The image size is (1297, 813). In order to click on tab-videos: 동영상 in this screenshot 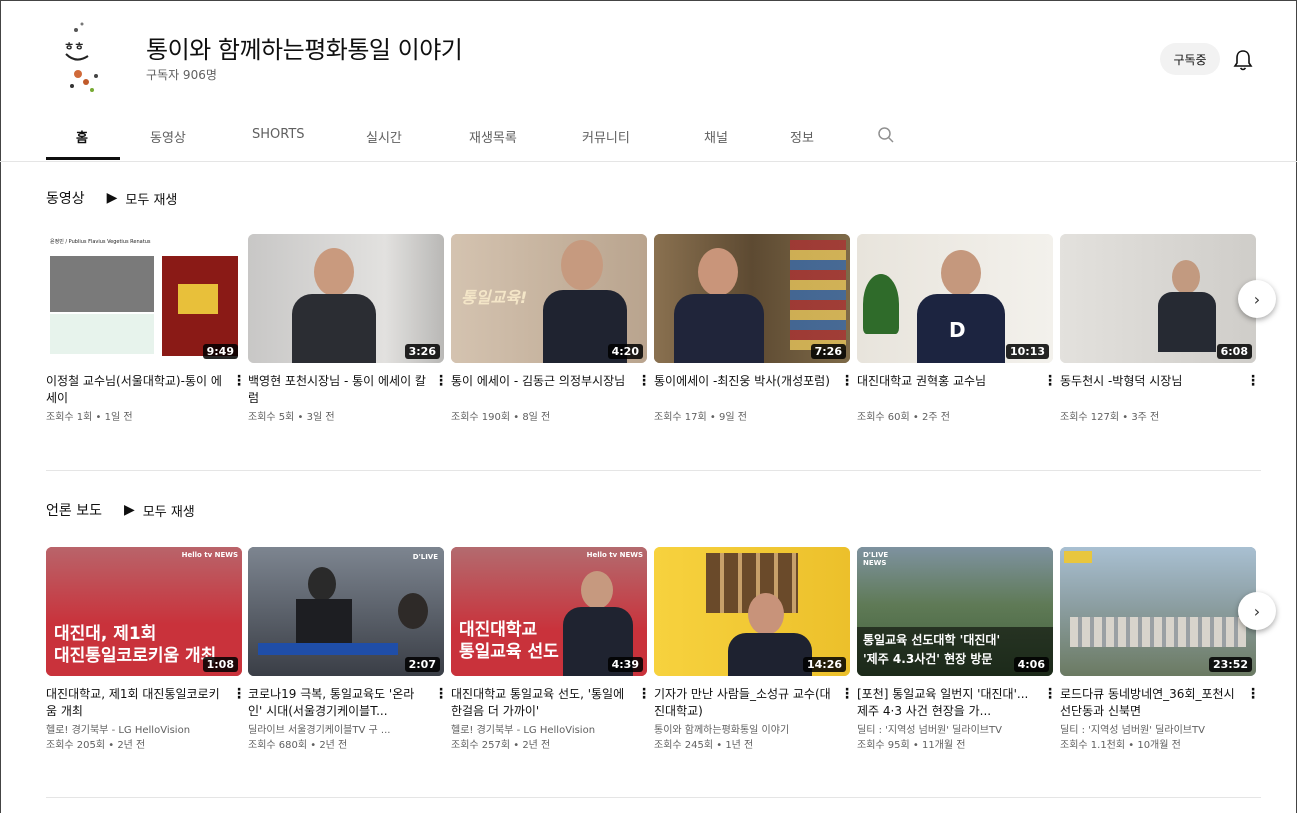, I will do `click(168, 136)`.